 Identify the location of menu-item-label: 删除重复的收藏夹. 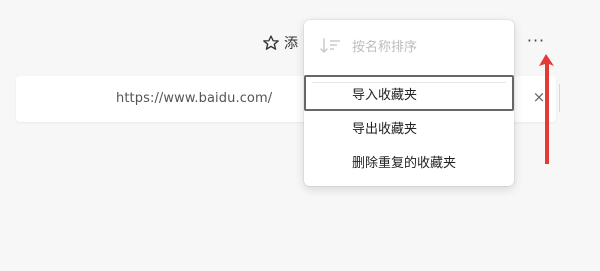
(404, 163).